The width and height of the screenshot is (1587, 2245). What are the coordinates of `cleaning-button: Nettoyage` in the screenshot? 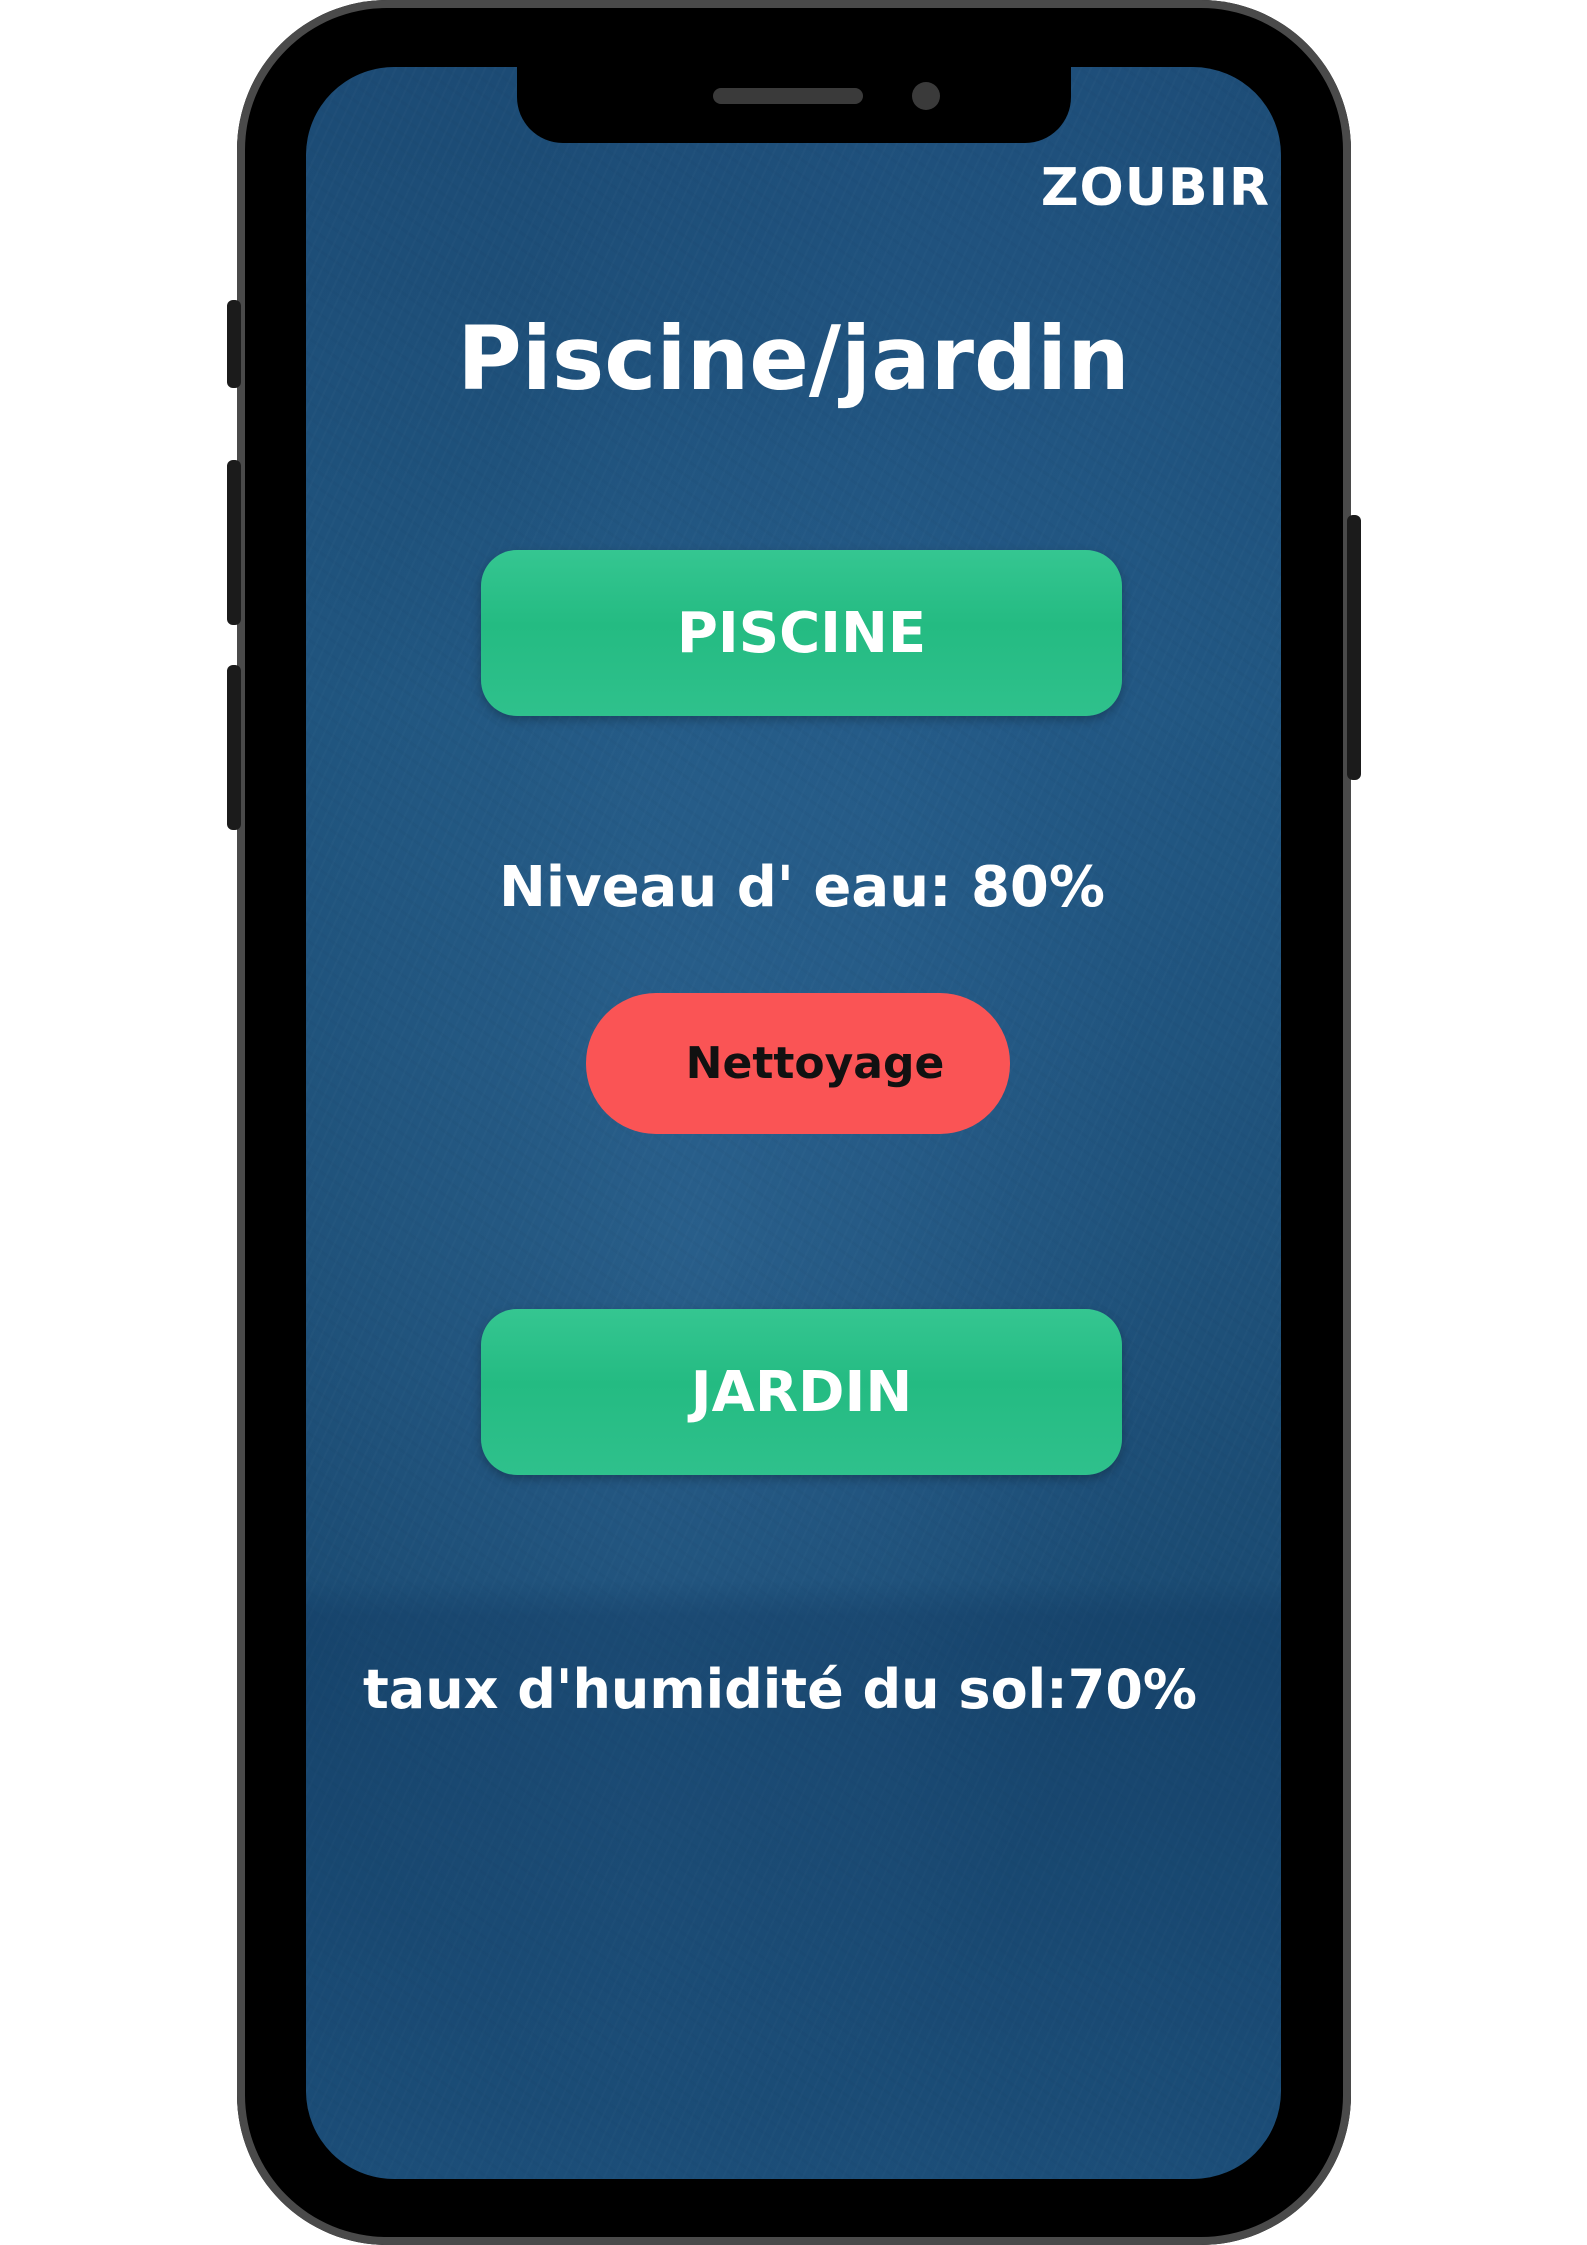 It's located at (798, 1063).